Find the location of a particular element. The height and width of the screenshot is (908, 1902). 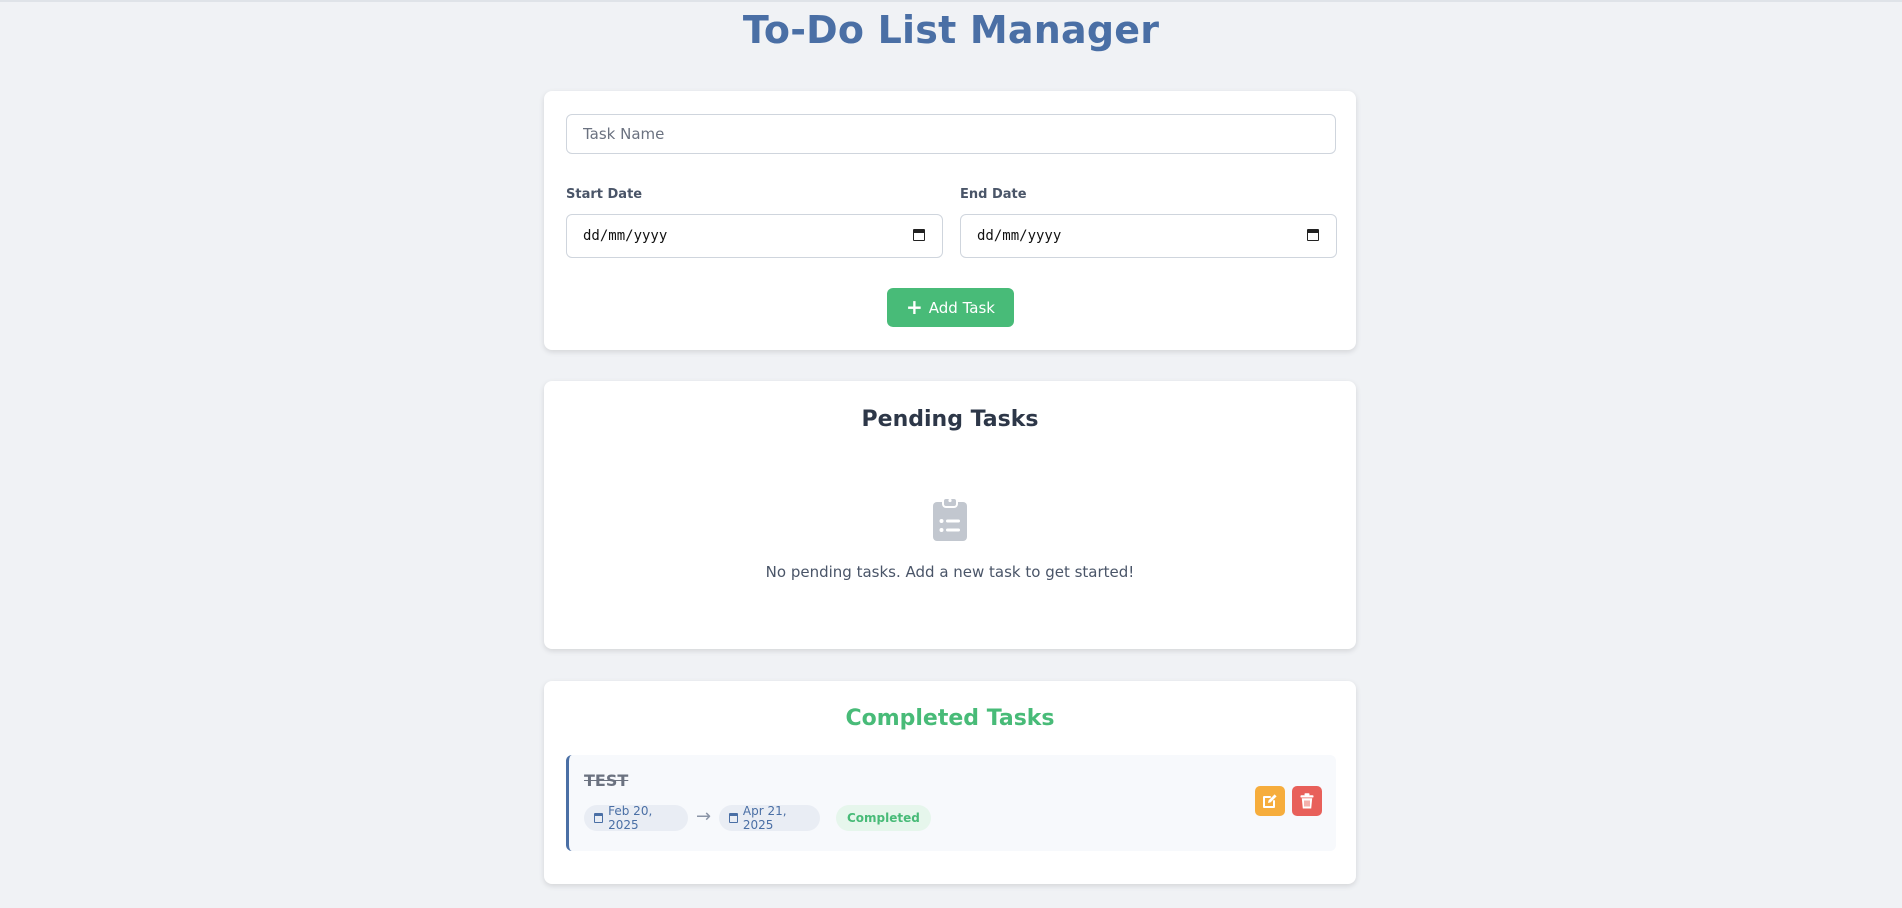

edit-icon is located at coordinates (1270, 801).